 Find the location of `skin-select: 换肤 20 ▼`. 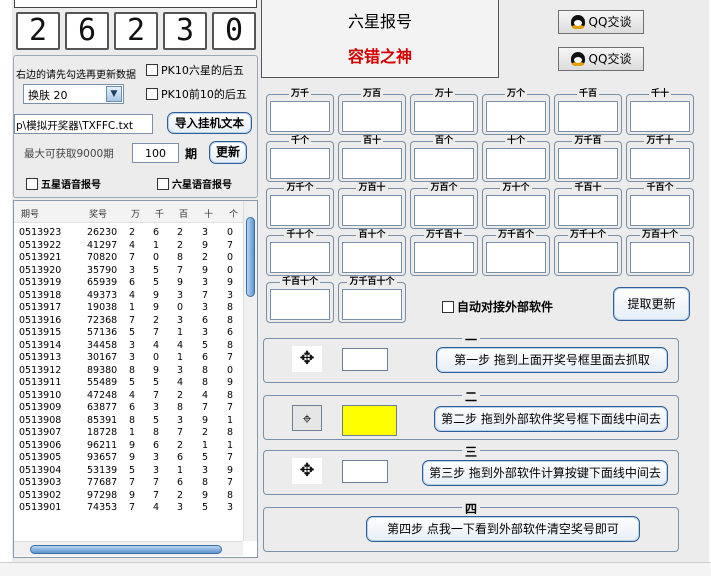

skin-select: 换肤 20 ▼ is located at coordinates (73, 94).